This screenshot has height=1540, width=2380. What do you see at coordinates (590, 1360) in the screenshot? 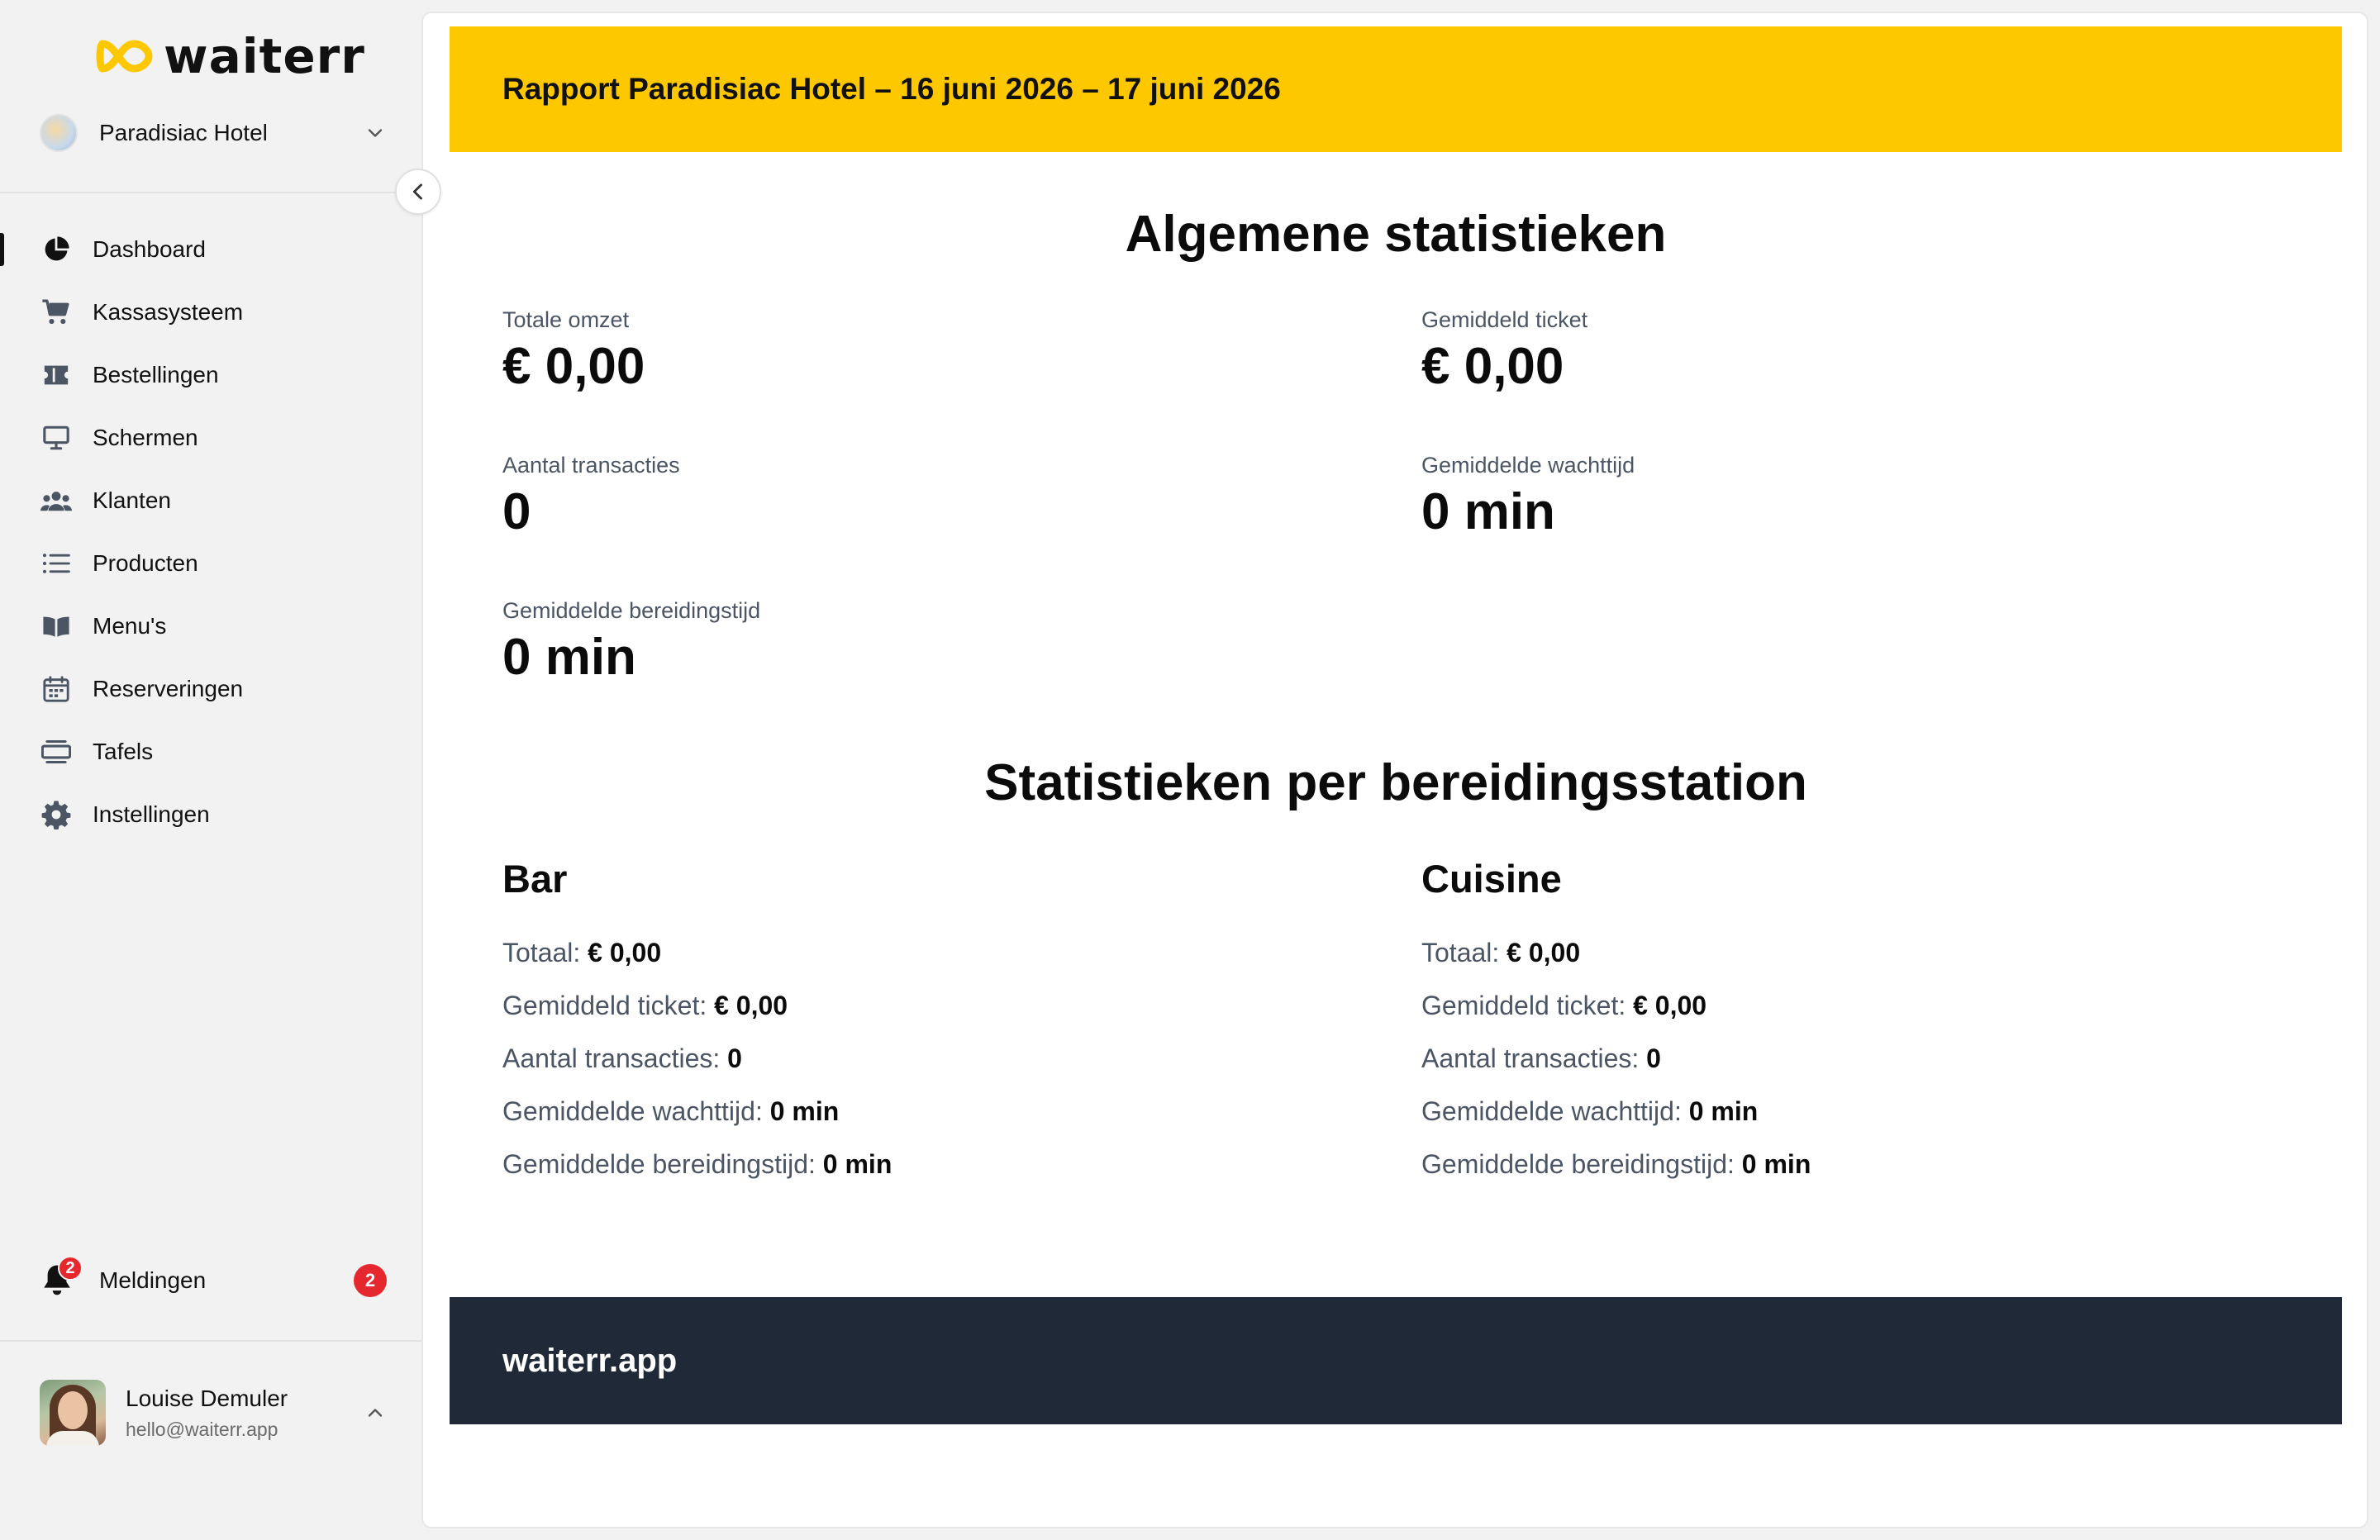
I see `footer-text: waiterr.app` at bounding box center [590, 1360].